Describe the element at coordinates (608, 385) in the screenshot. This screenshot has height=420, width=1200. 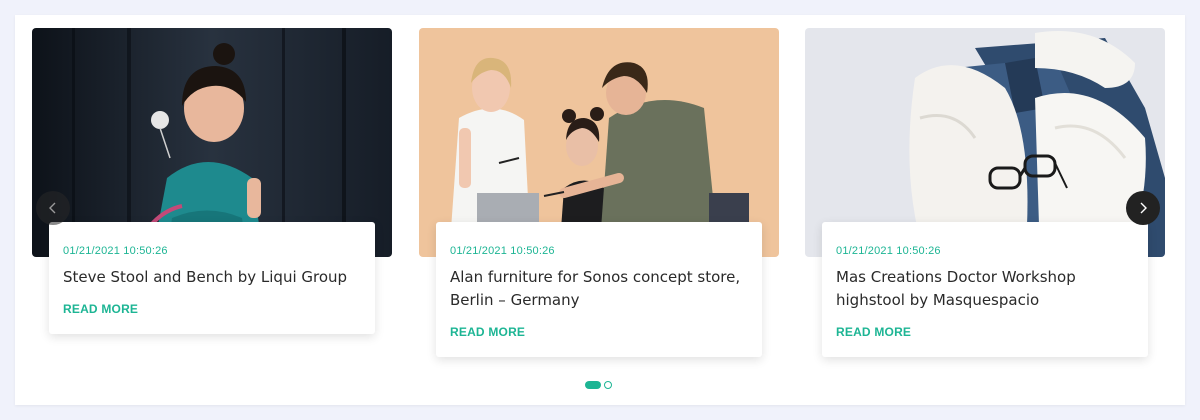
I see `pagination-dot` at that location.